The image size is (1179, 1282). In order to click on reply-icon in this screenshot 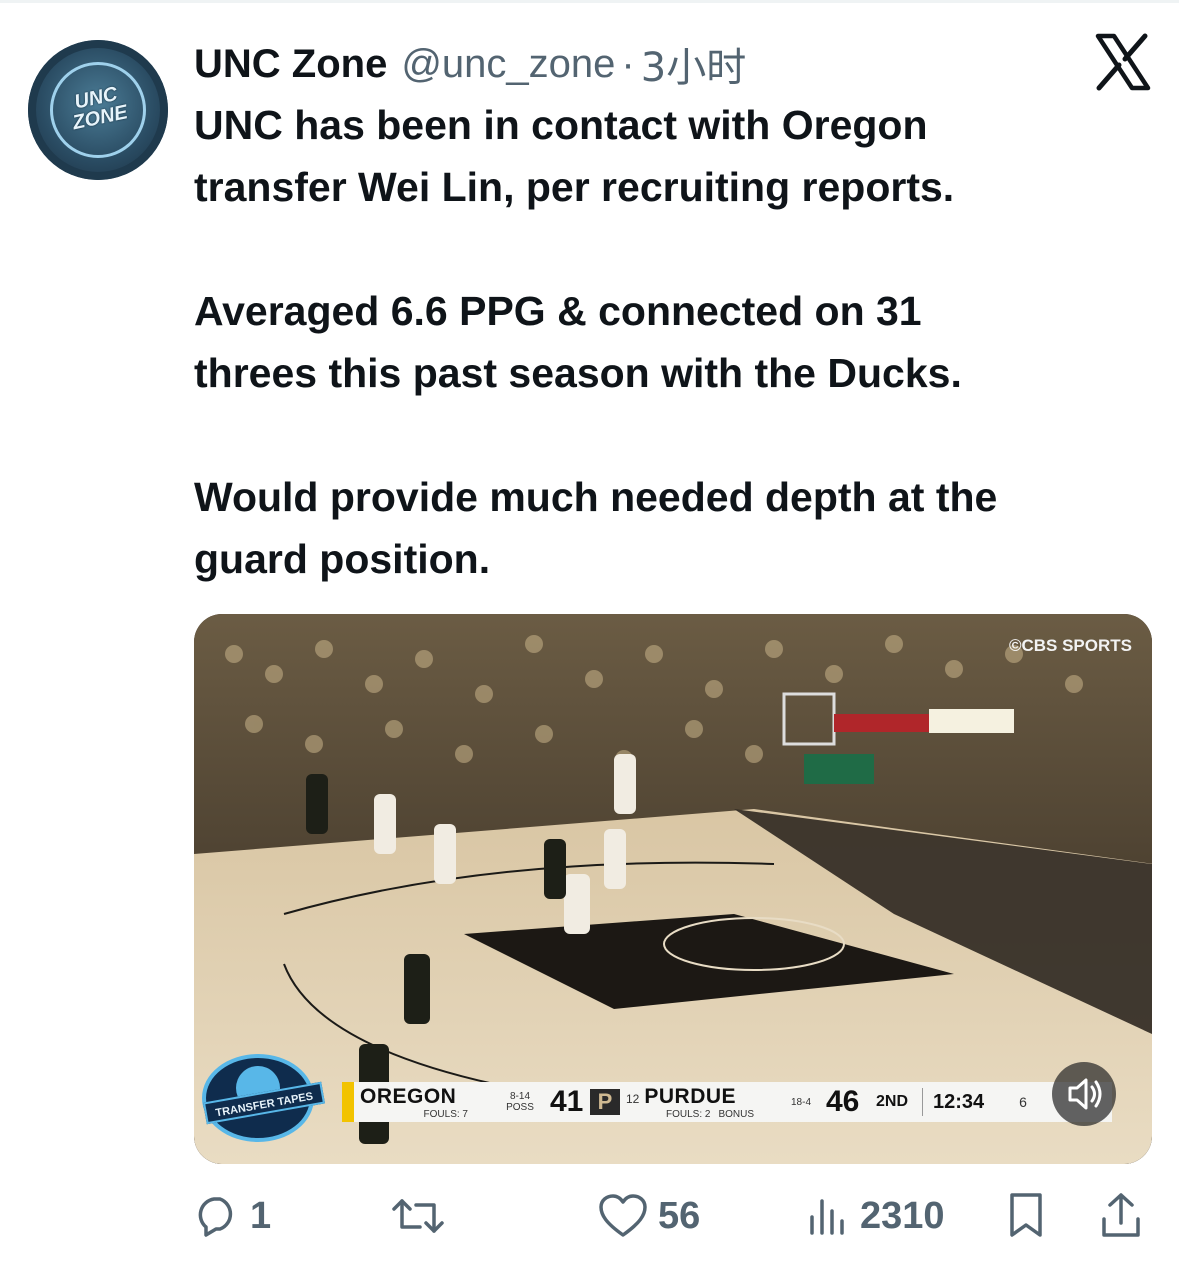, I will do `click(215, 1217)`.